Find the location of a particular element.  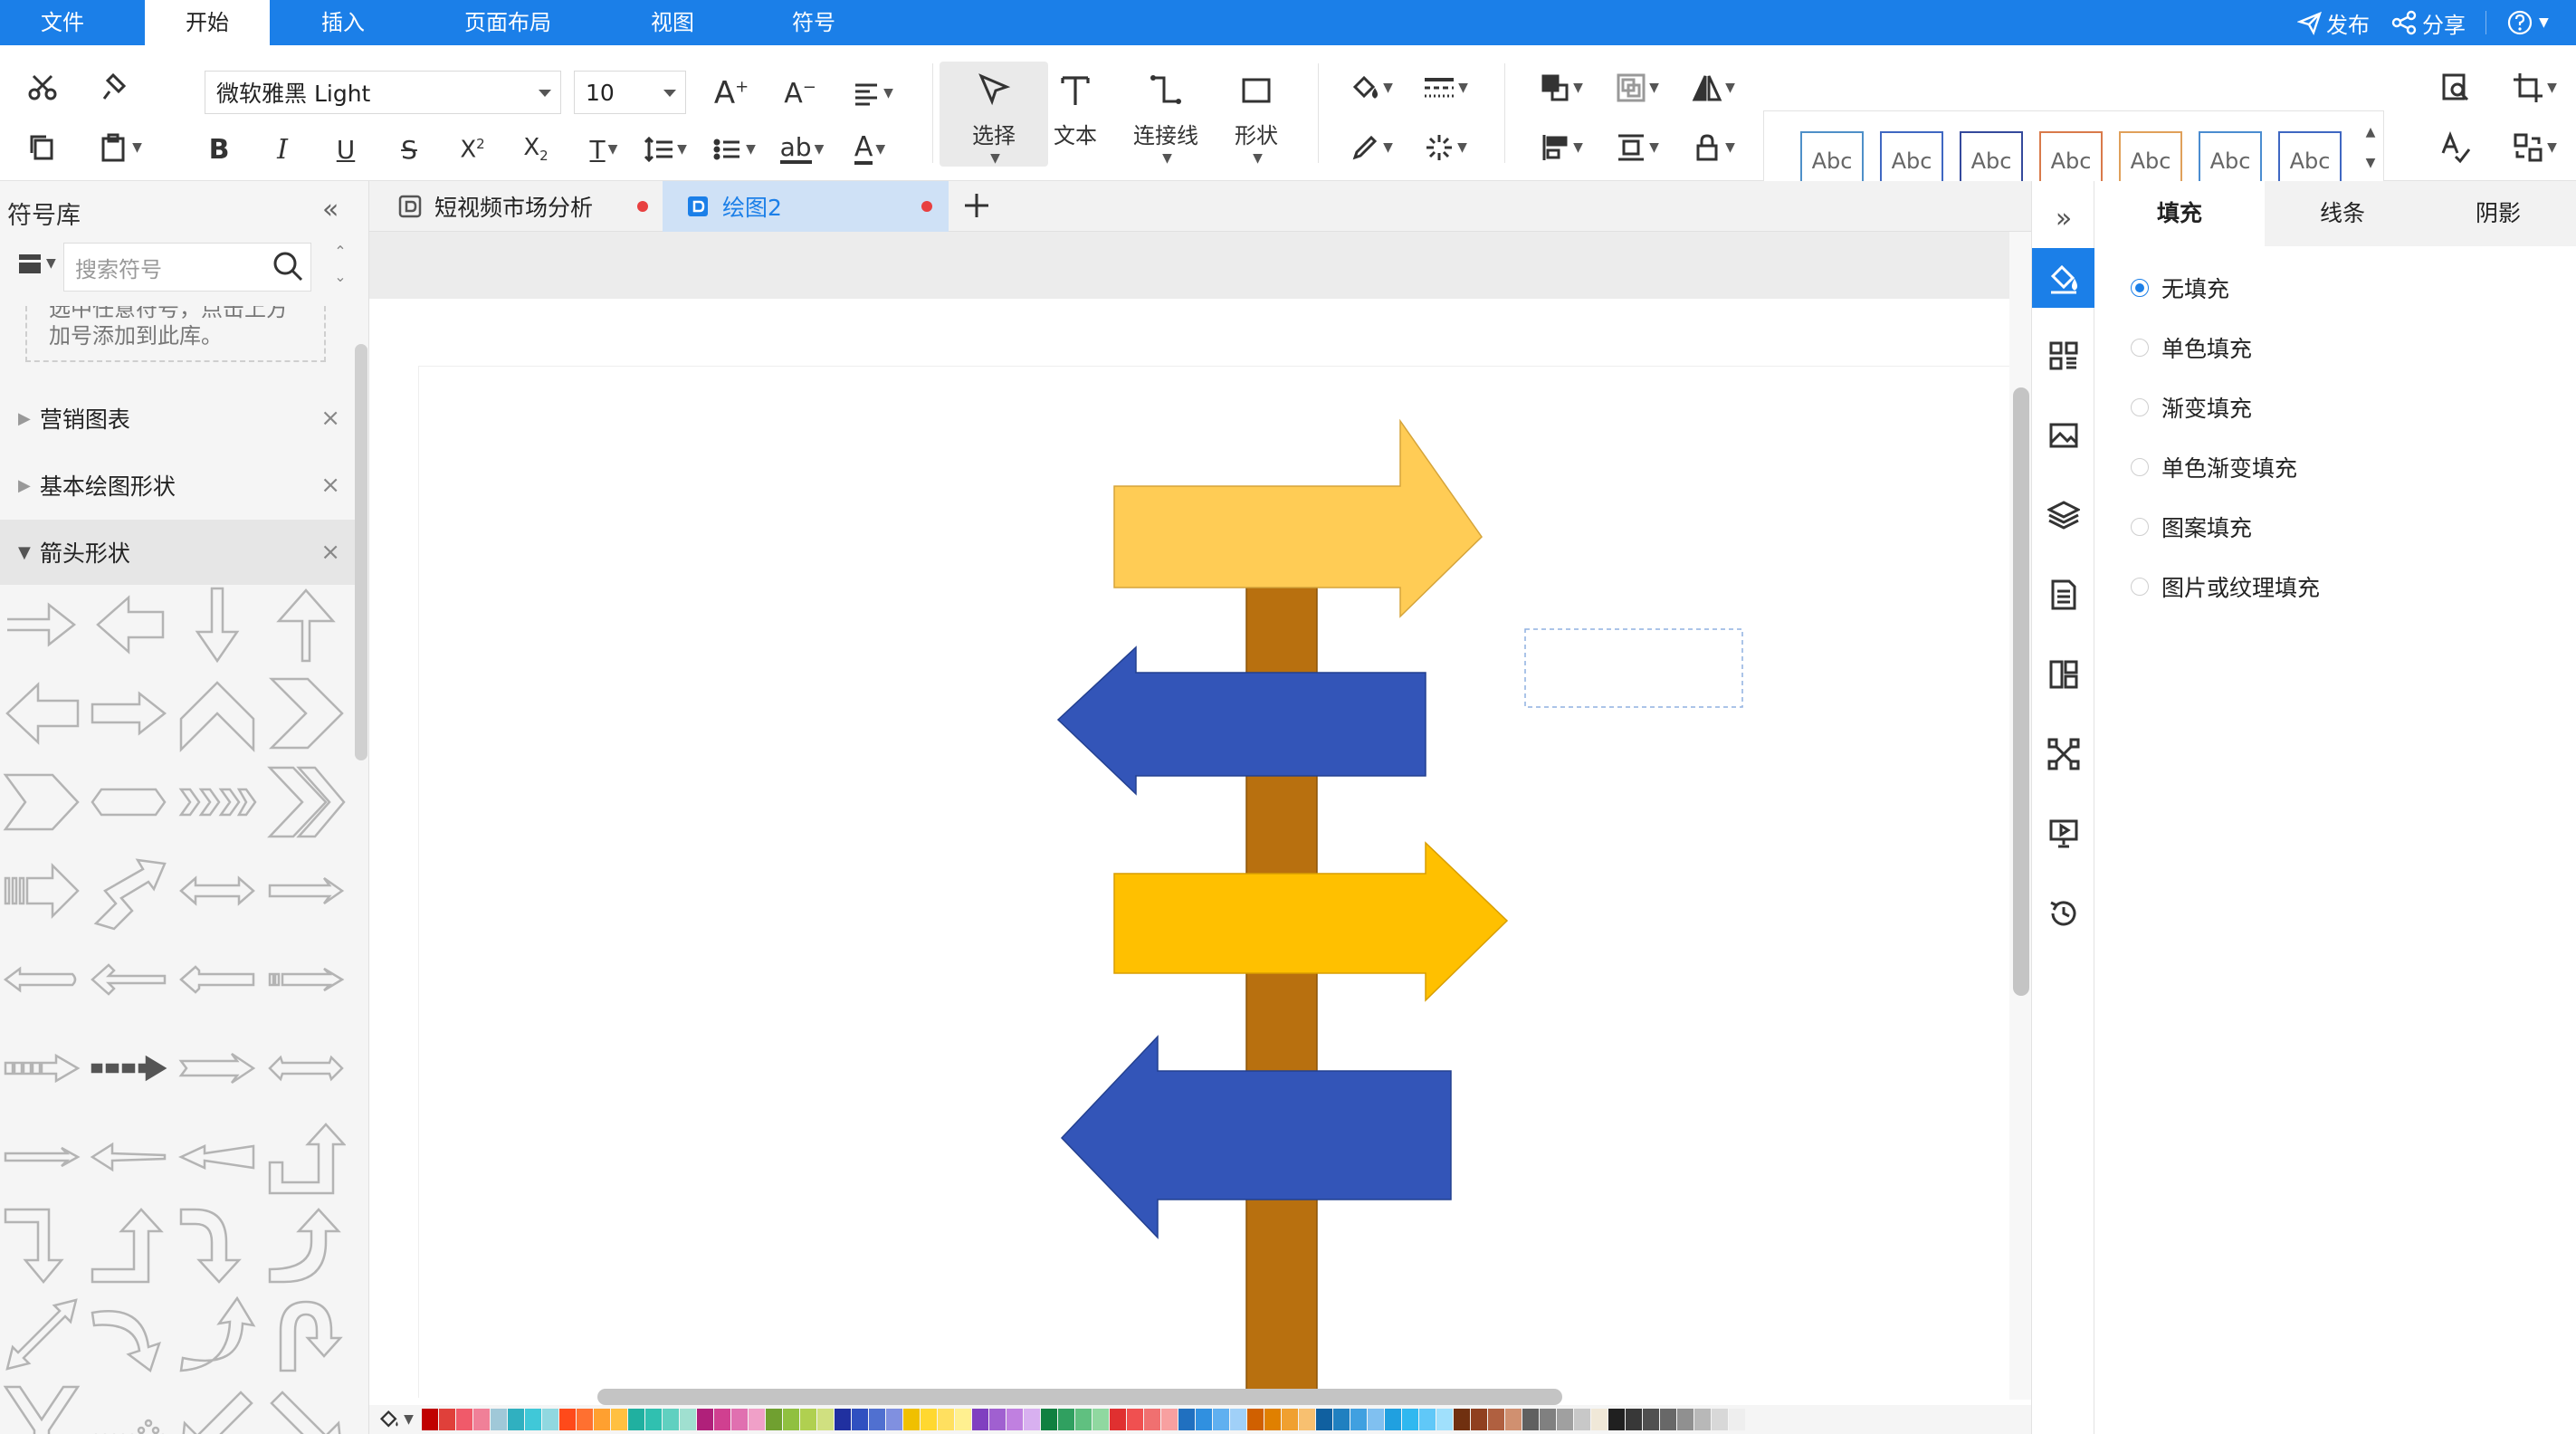

double-chevron-shape is located at coordinates (306, 802).